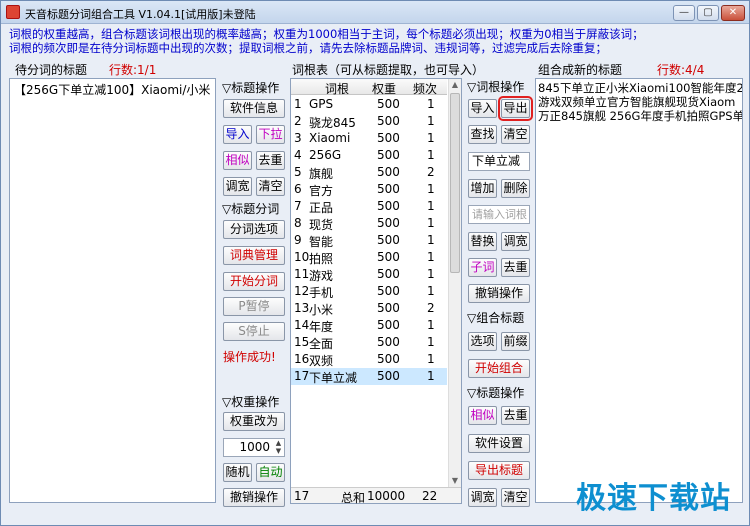 This screenshot has height=526, width=750. Describe the element at coordinates (515, 241) in the screenshot. I see `adjust-width-words-button: 调宽` at that location.